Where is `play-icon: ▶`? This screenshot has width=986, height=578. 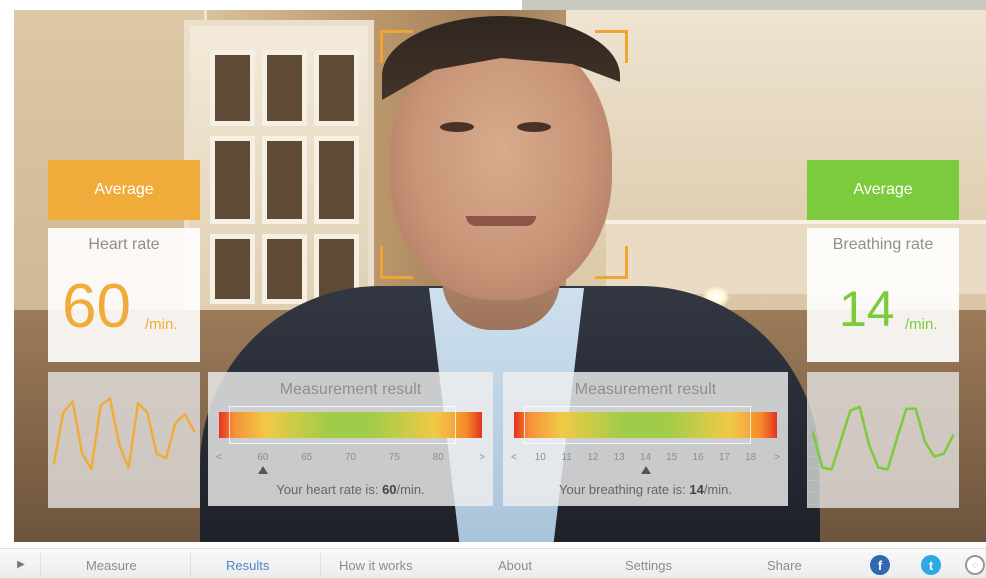 play-icon: ▶ is located at coordinates (21, 564).